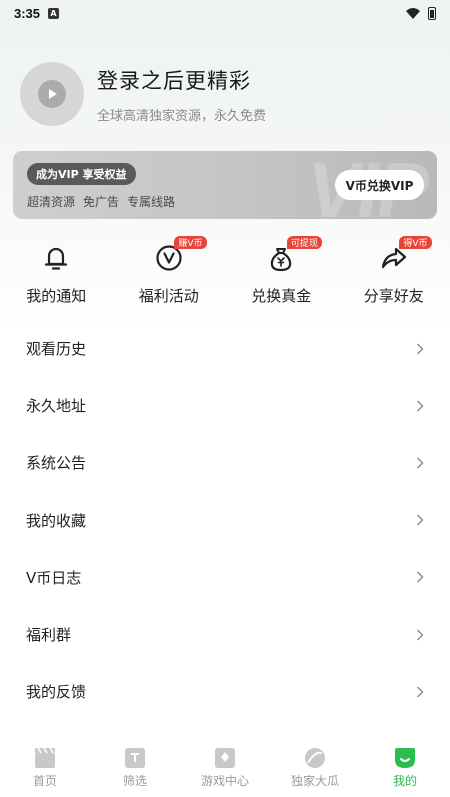  Describe the element at coordinates (224, 781) in the screenshot. I see `tab-label: 游戏中心` at that location.